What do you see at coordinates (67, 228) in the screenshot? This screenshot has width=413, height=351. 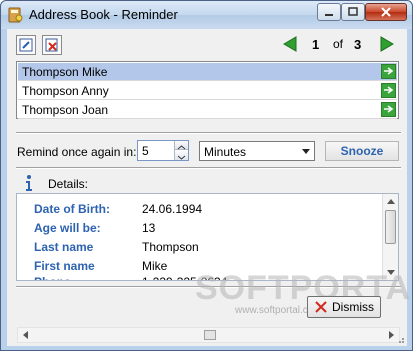 I see `detail-key: Age will be:` at bounding box center [67, 228].